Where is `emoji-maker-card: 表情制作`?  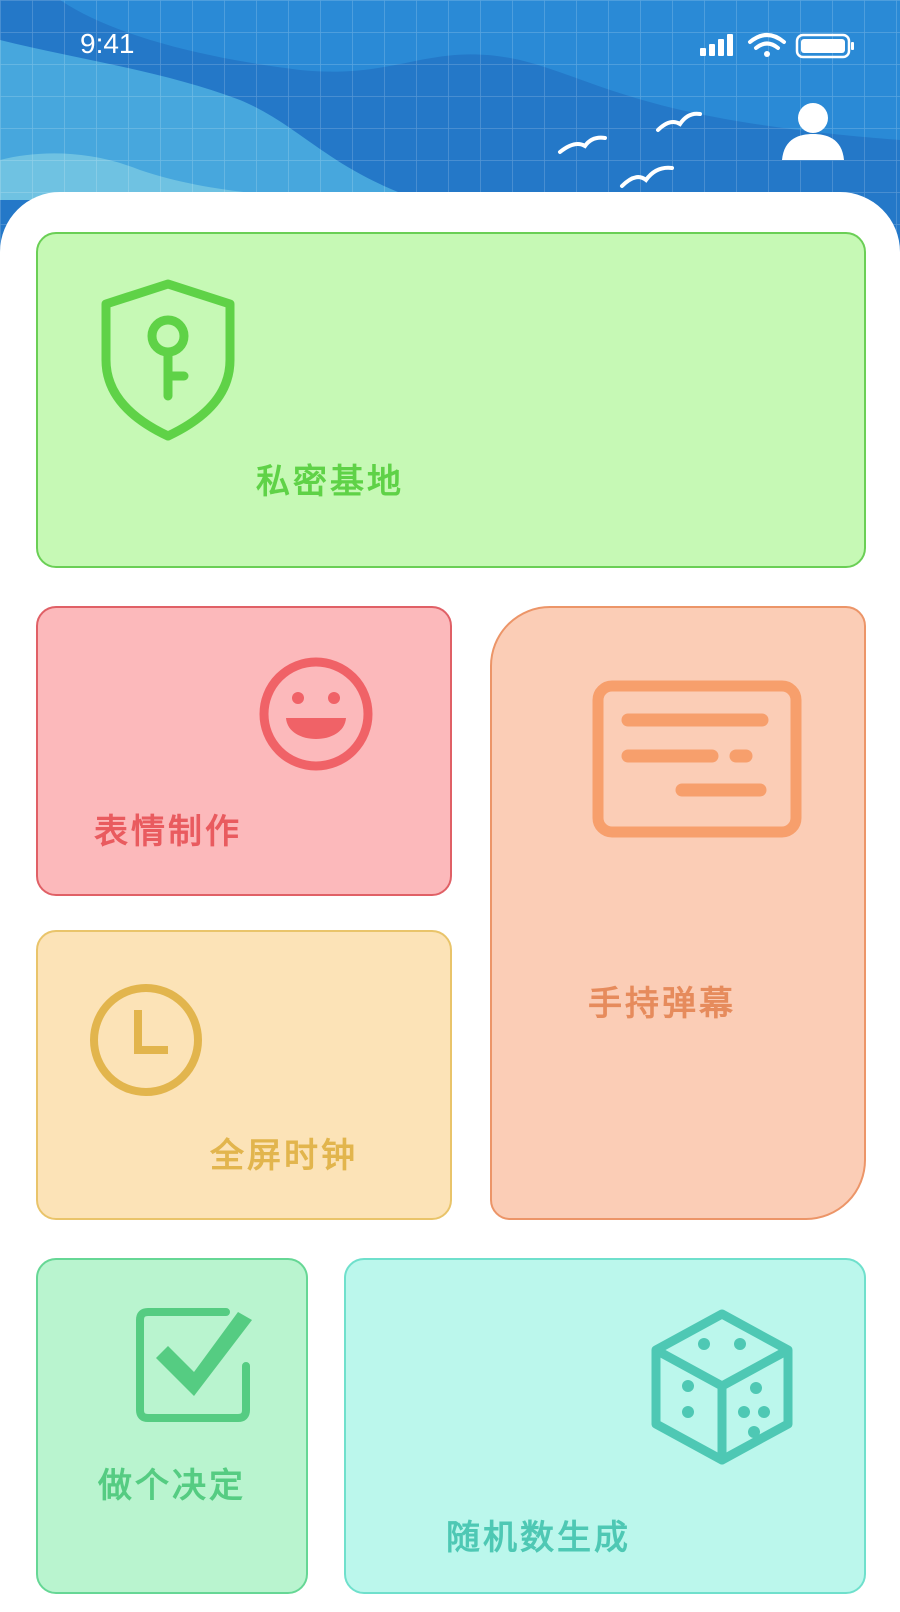 emoji-maker-card: 表情制作 is located at coordinates (244, 751).